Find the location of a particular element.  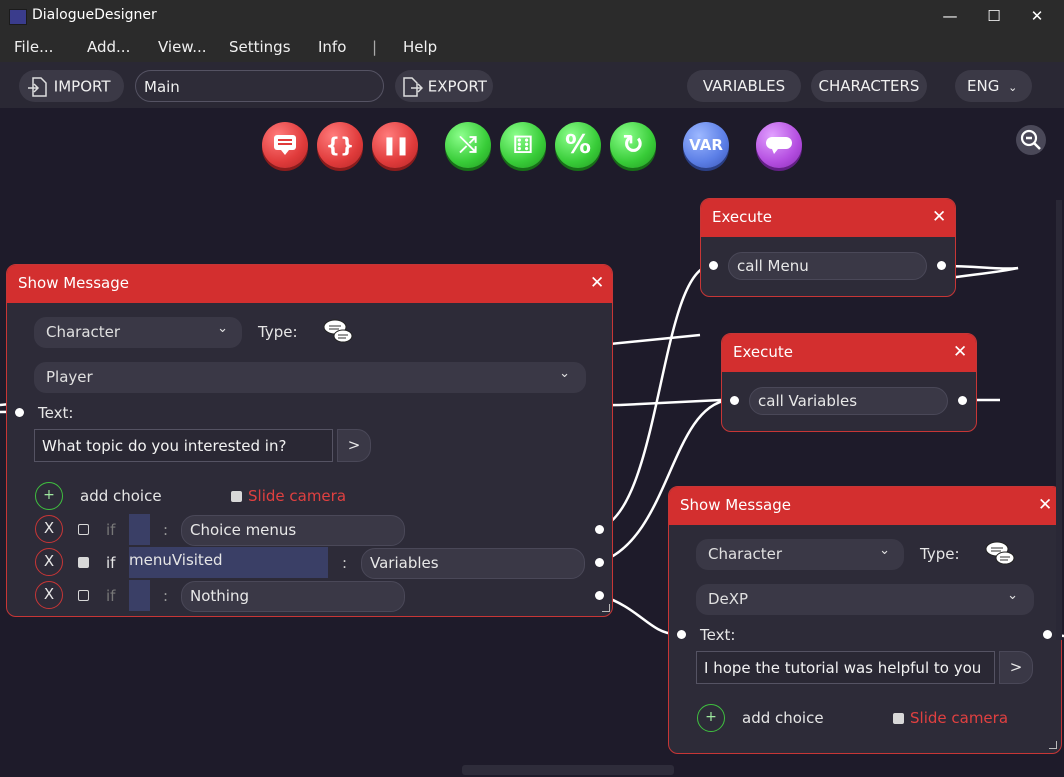

message-text-input: I hope the tutorial was helpful to you is located at coordinates (845, 667).